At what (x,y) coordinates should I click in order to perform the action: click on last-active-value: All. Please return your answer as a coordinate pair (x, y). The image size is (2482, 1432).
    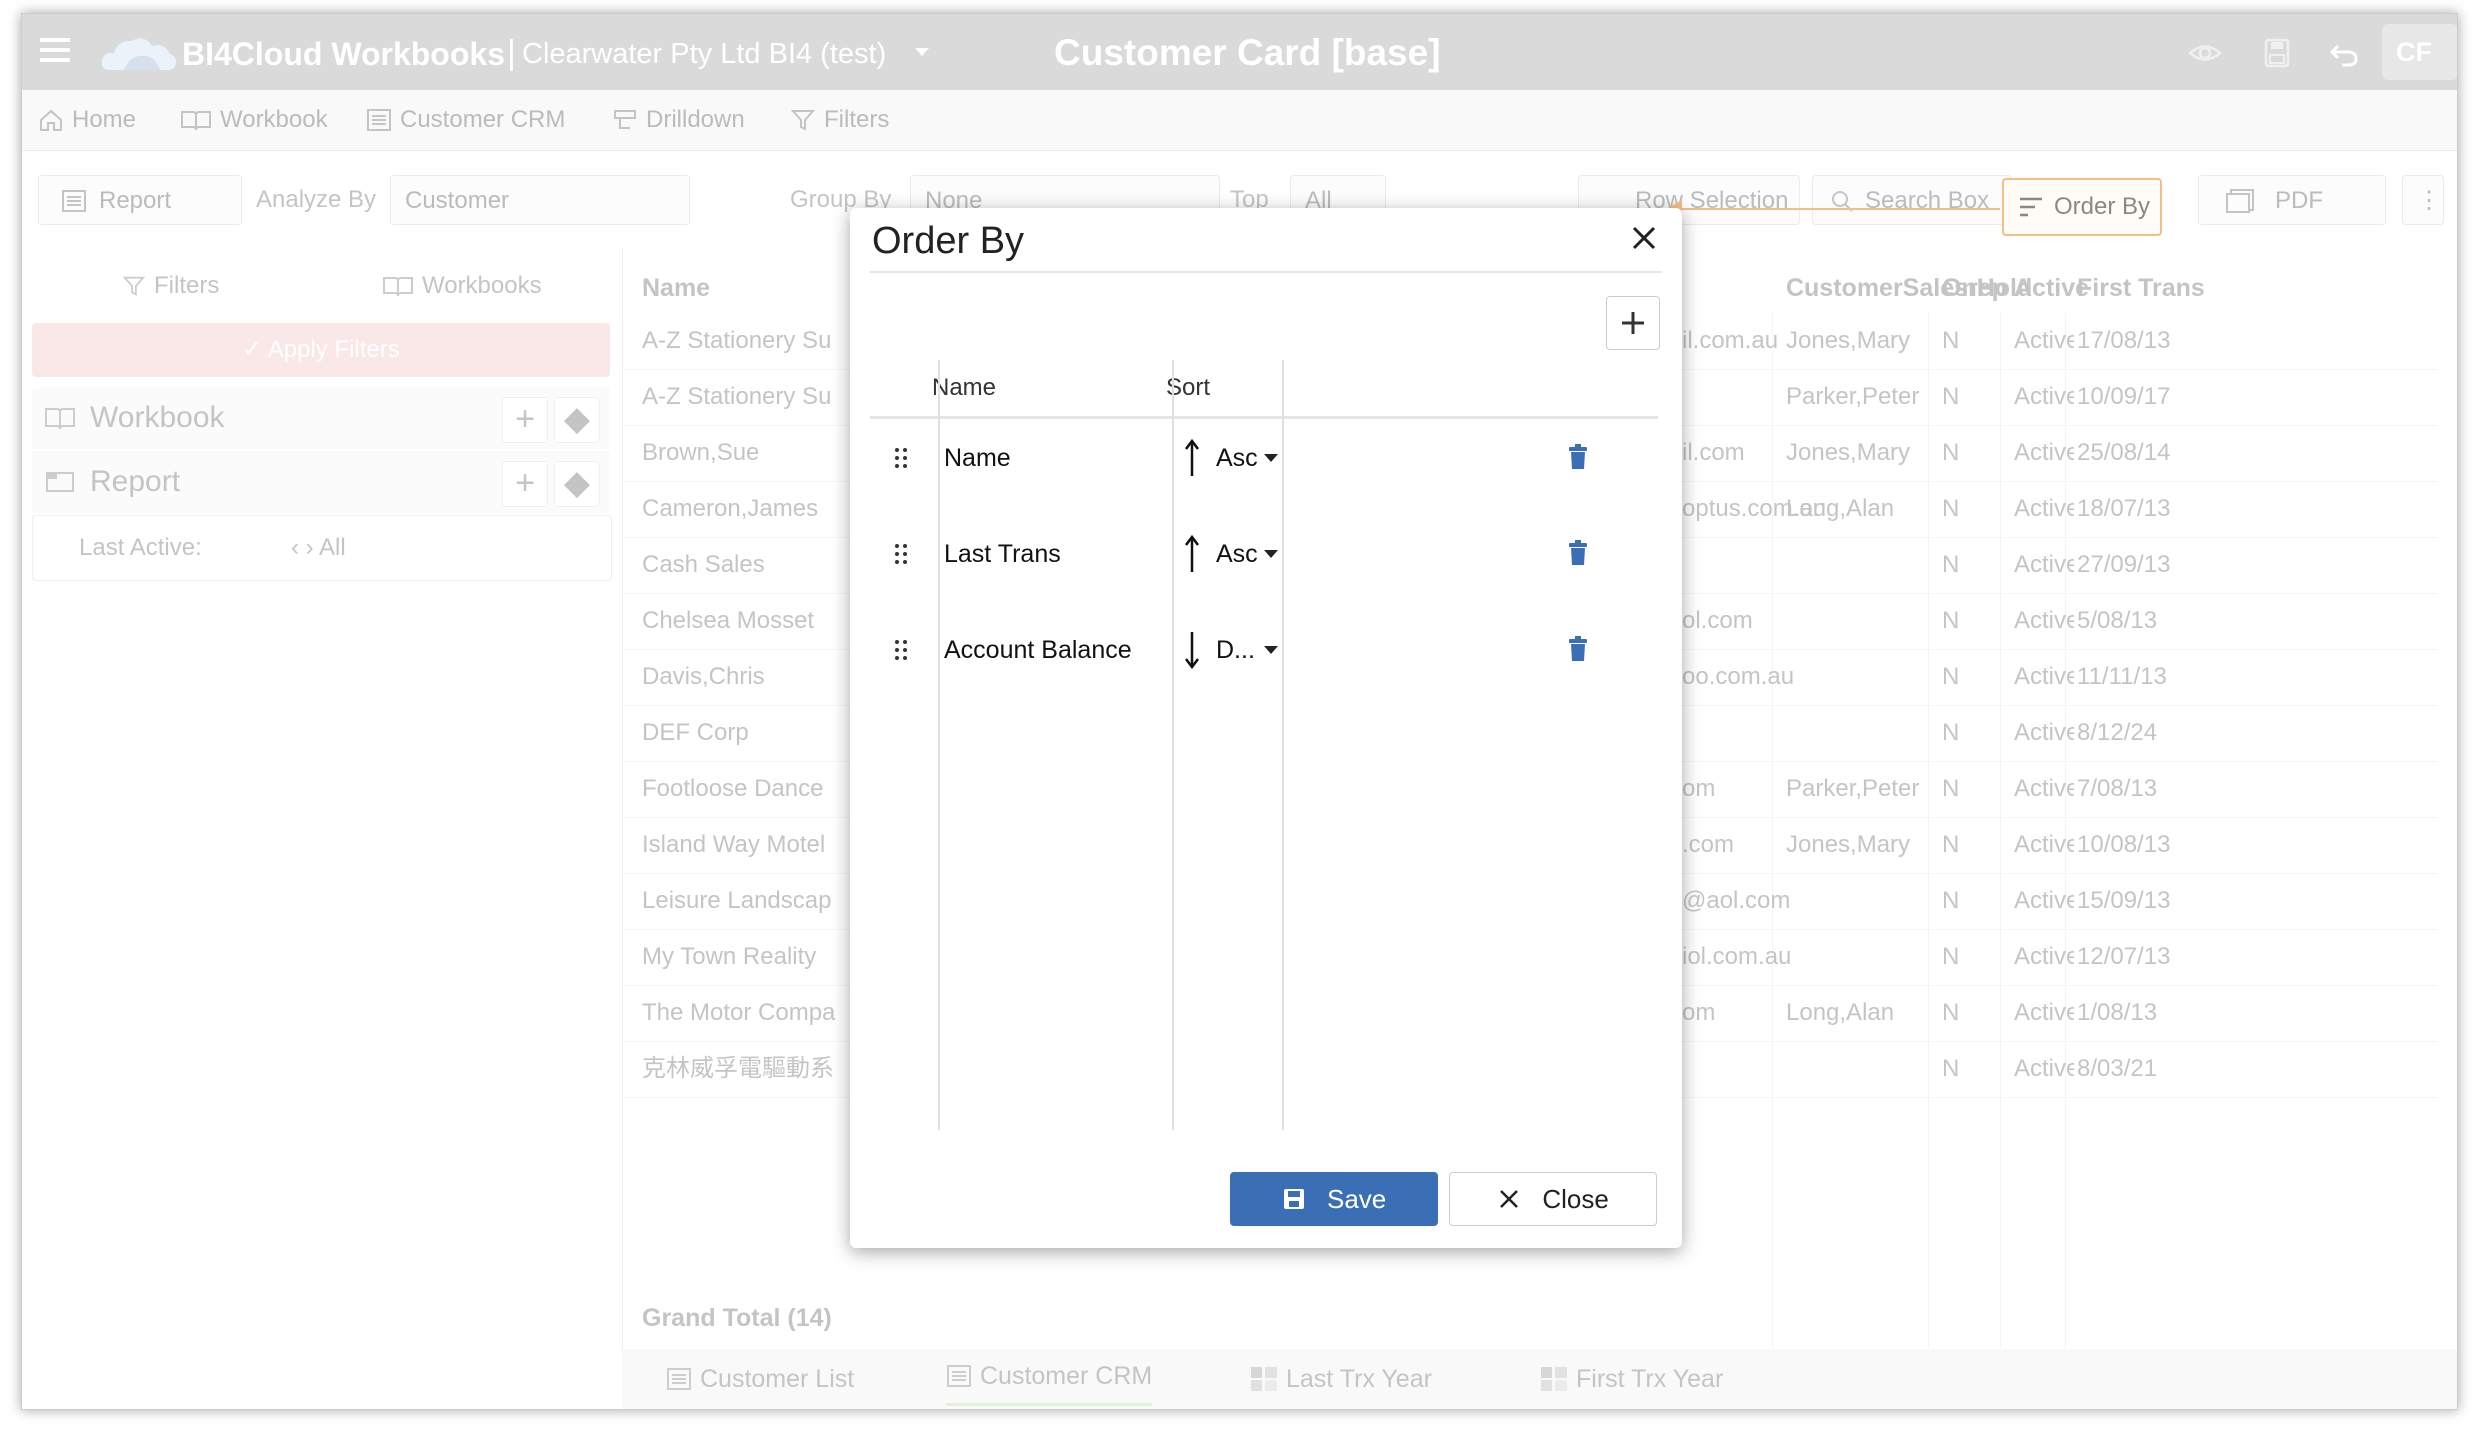
    Looking at the image, I should click on (332, 547).